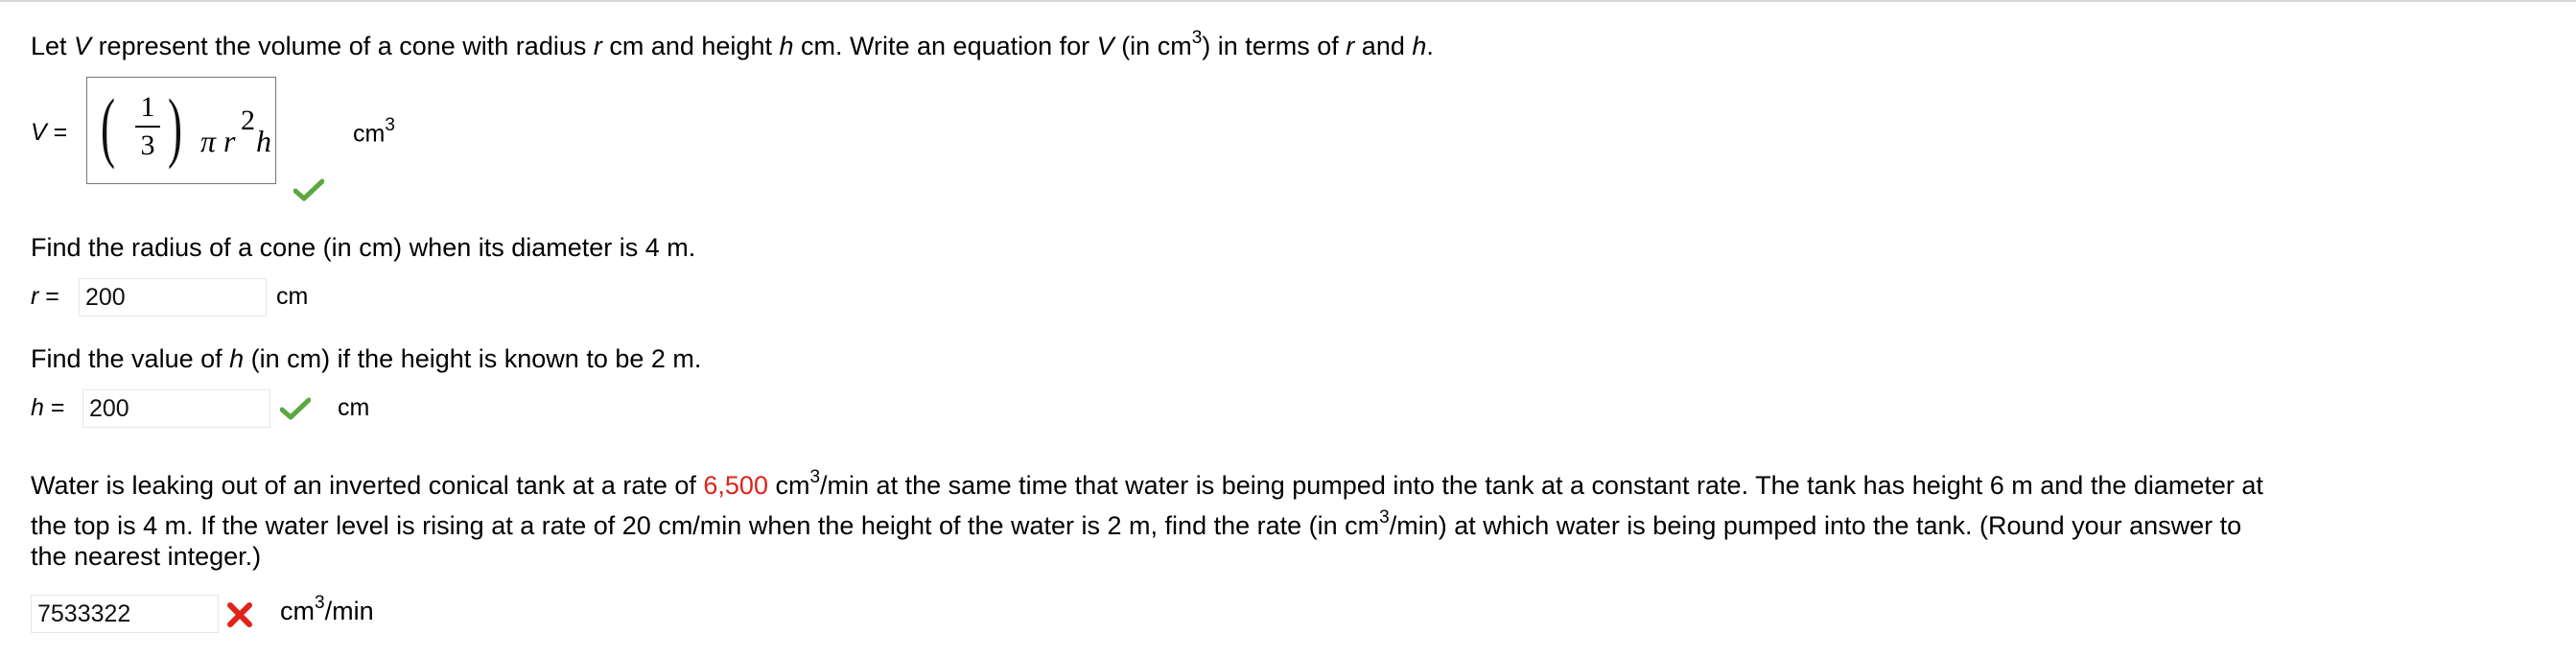  I want to click on volume-label: V =, so click(49, 132).